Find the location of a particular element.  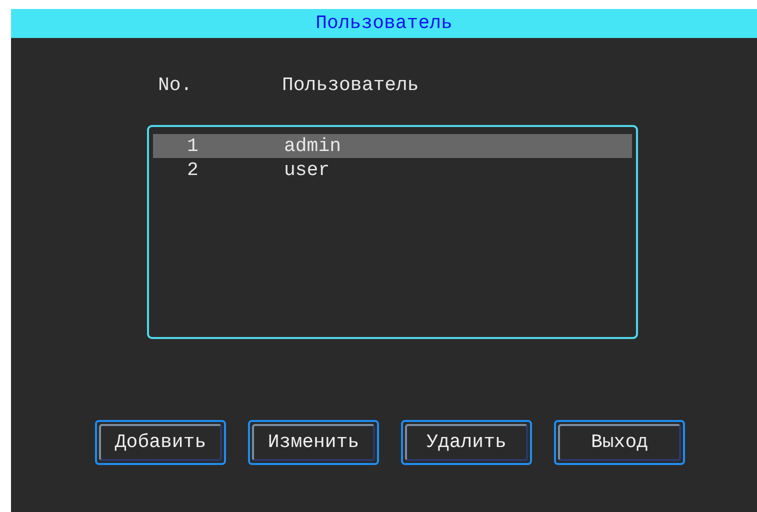

user-row: 1 admin is located at coordinates (392, 146).